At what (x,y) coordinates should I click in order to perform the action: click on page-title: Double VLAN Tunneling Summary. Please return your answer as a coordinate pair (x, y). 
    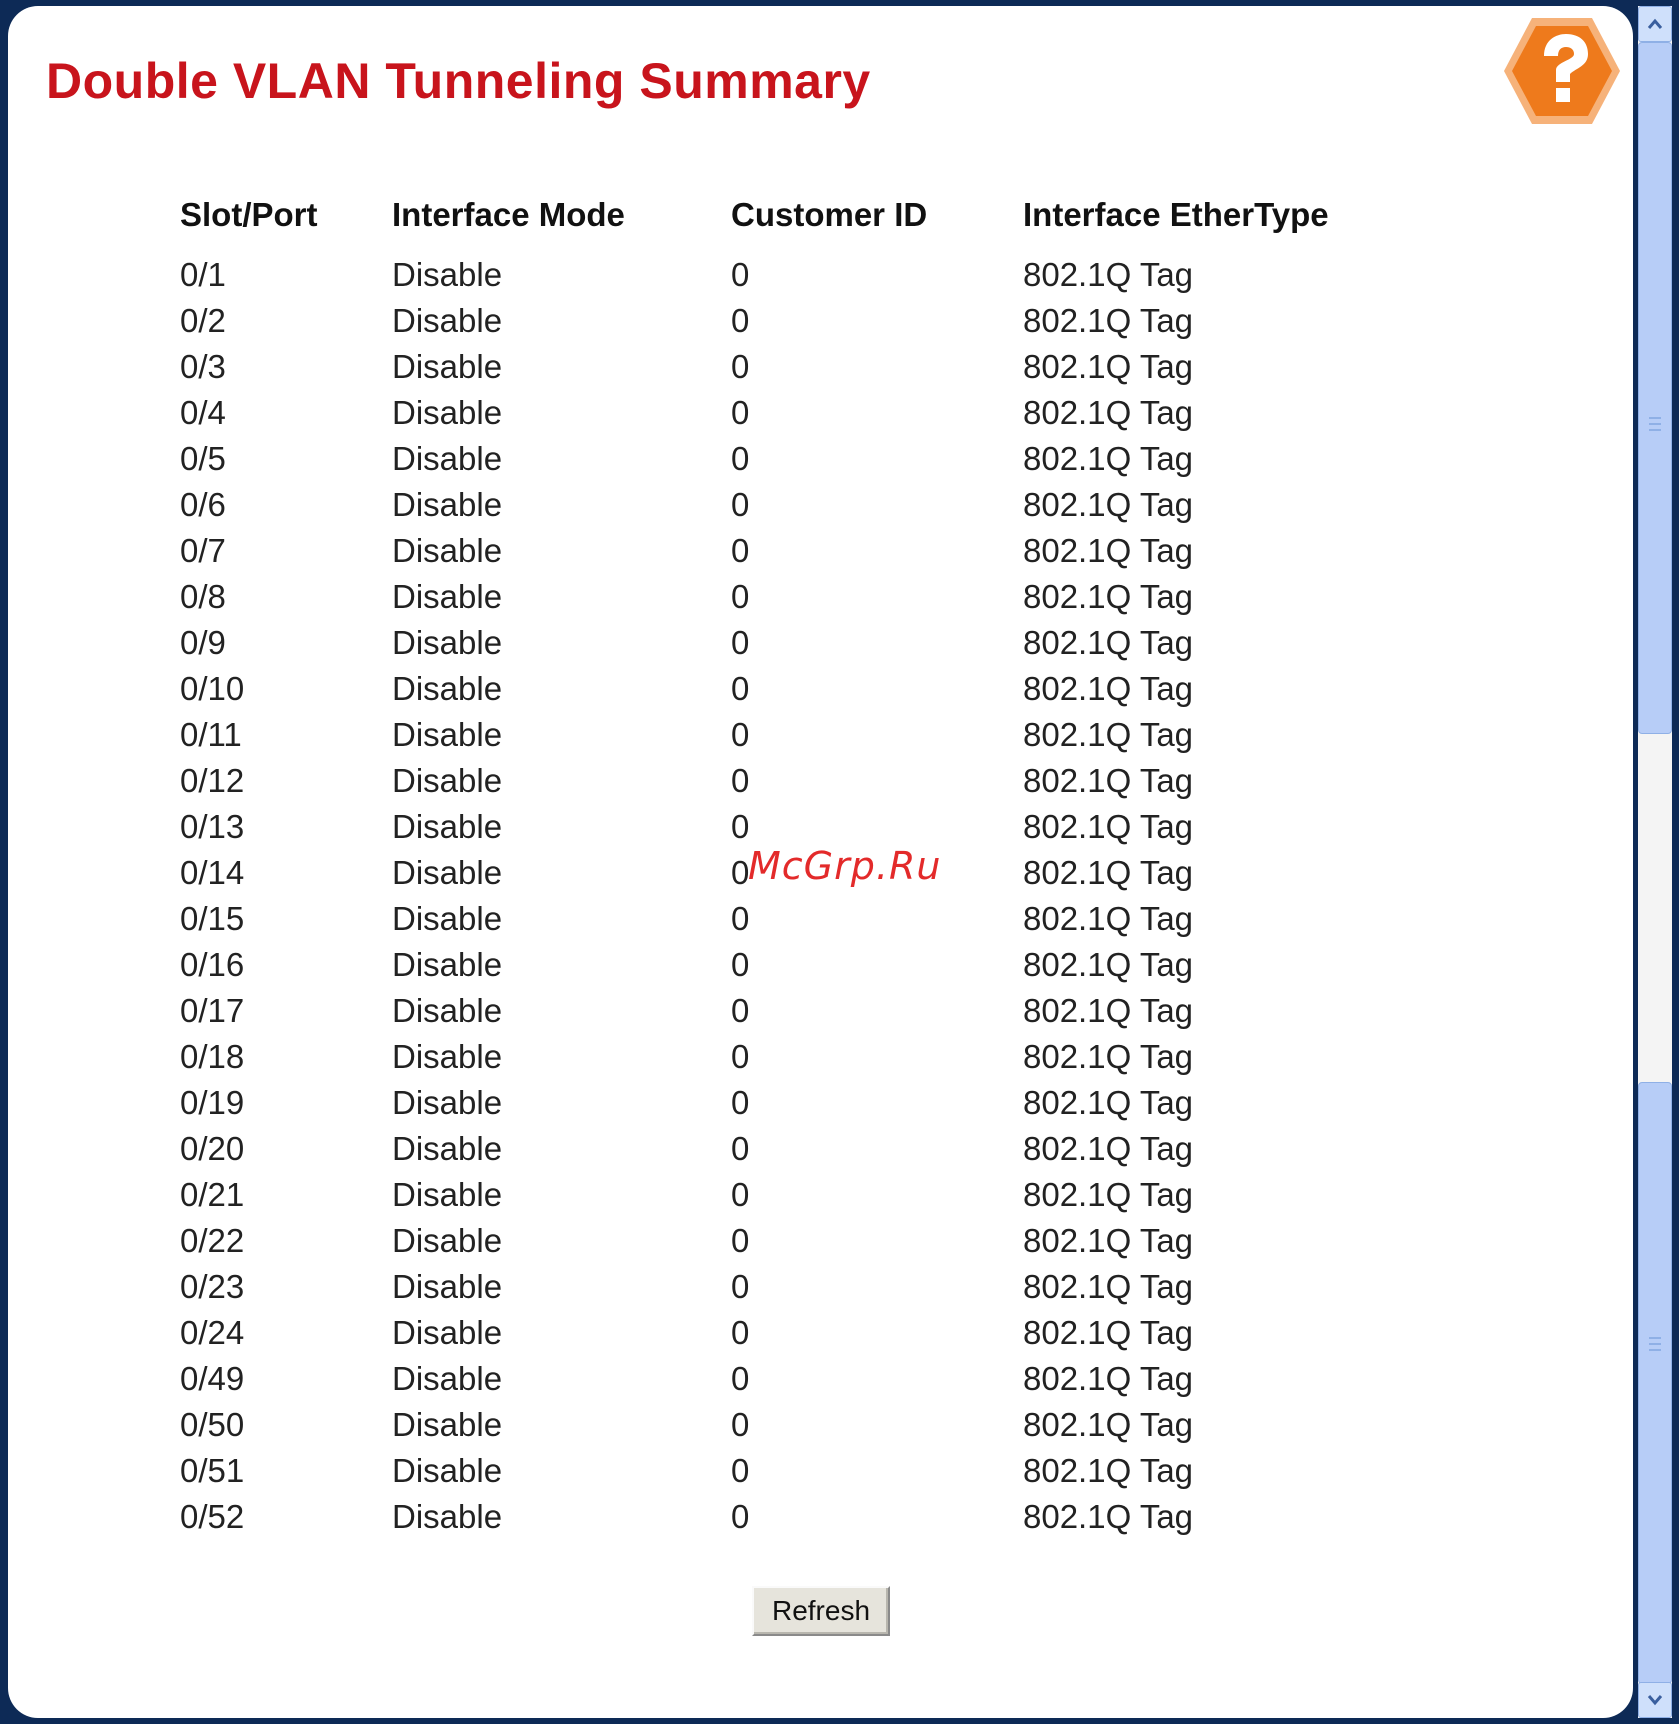
    Looking at the image, I should click on (458, 81).